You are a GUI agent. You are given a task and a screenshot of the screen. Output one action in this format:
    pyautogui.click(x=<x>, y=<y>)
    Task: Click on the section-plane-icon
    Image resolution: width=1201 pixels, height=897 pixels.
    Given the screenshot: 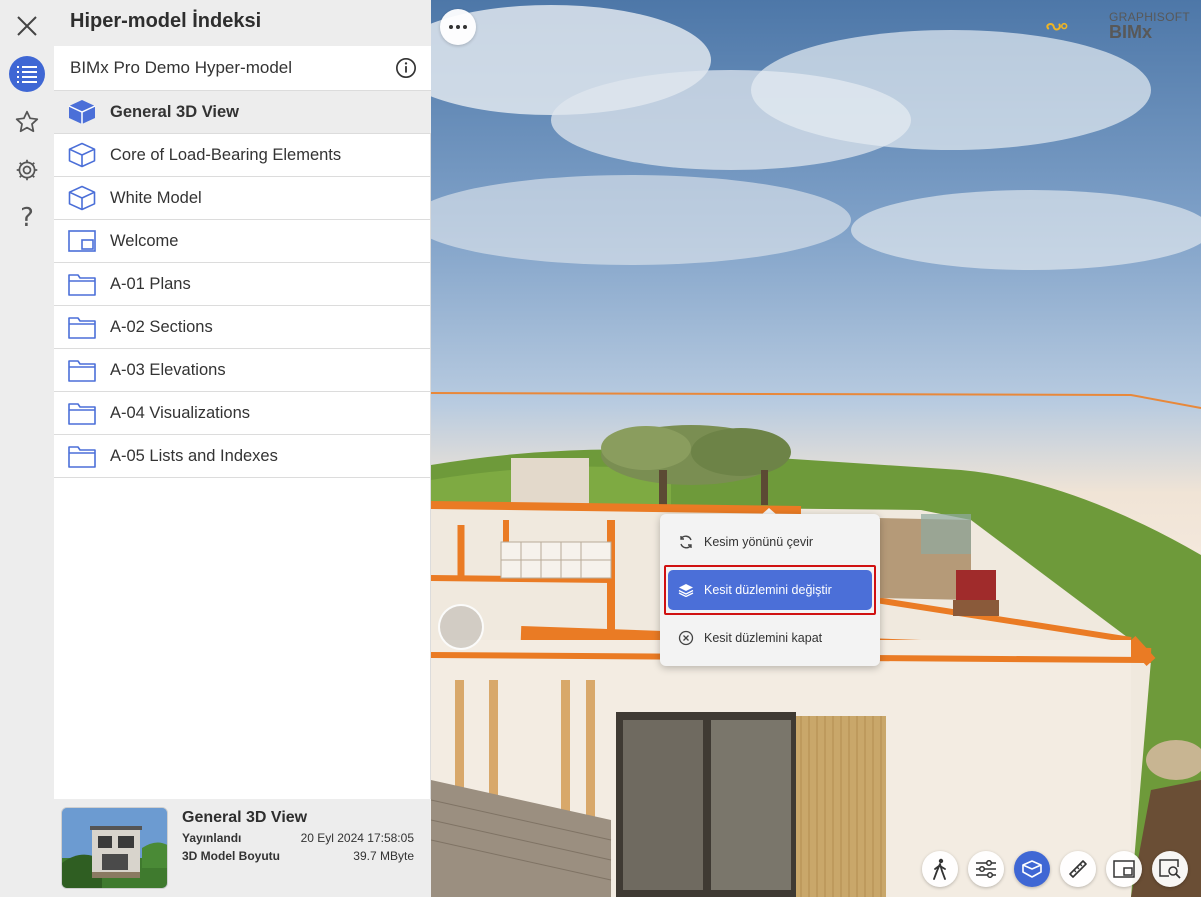 What is the action you would take?
    pyautogui.click(x=686, y=590)
    